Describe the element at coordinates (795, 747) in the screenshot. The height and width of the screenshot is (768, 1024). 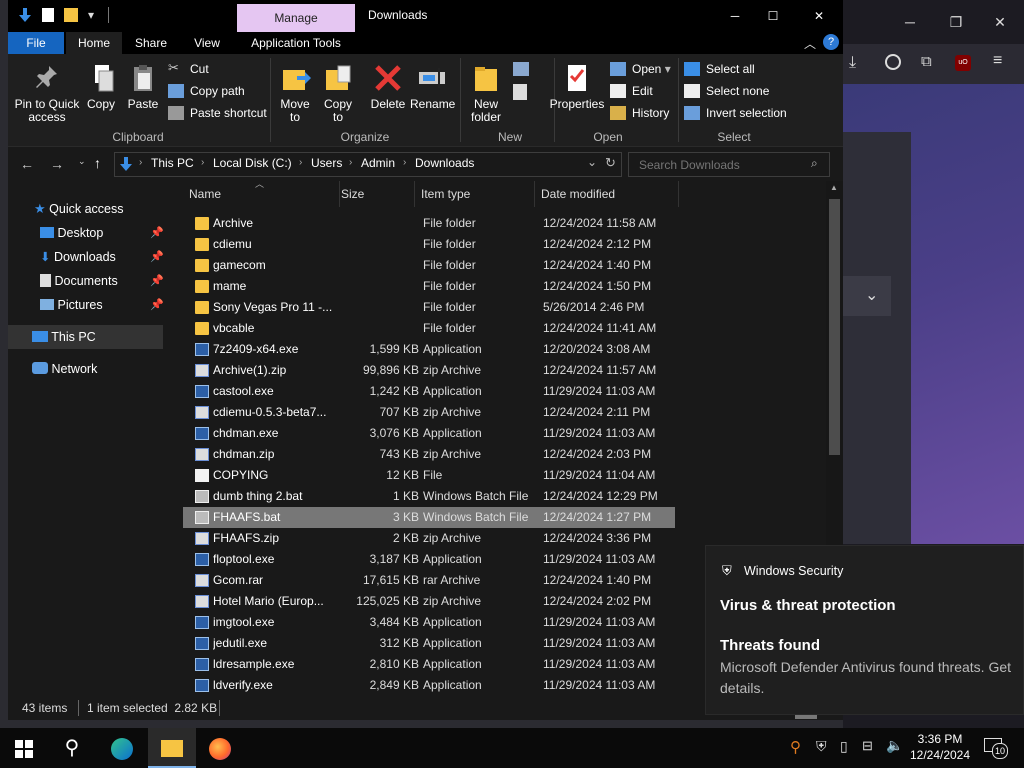
I see `tray-search-icon: ⚲` at that location.